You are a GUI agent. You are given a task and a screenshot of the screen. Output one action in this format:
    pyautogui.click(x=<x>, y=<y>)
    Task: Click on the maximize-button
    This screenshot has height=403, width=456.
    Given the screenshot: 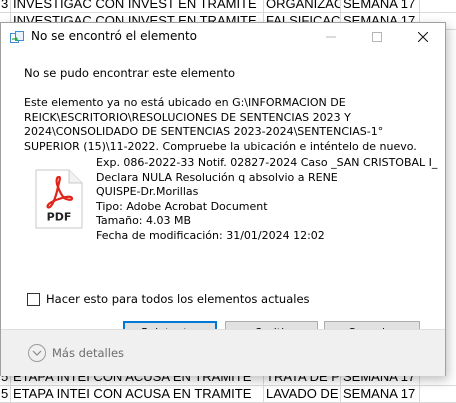 What is the action you would take?
    pyautogui.click(x=377, y=37)
    